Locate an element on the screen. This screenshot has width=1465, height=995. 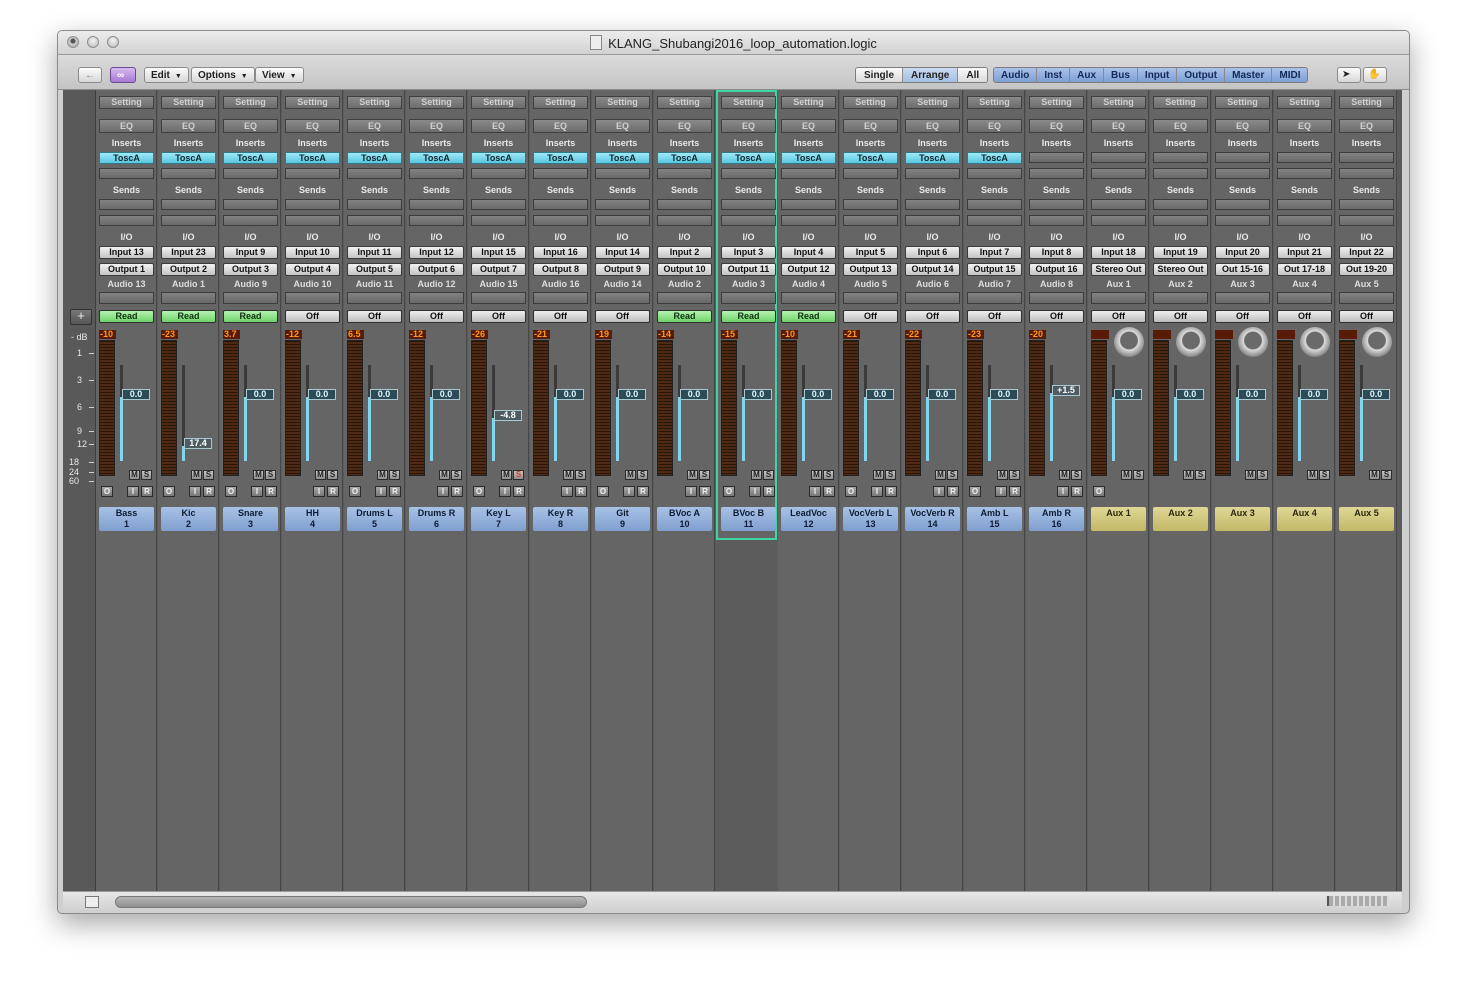
scroll-thumb is located at coordinates (351, 902).